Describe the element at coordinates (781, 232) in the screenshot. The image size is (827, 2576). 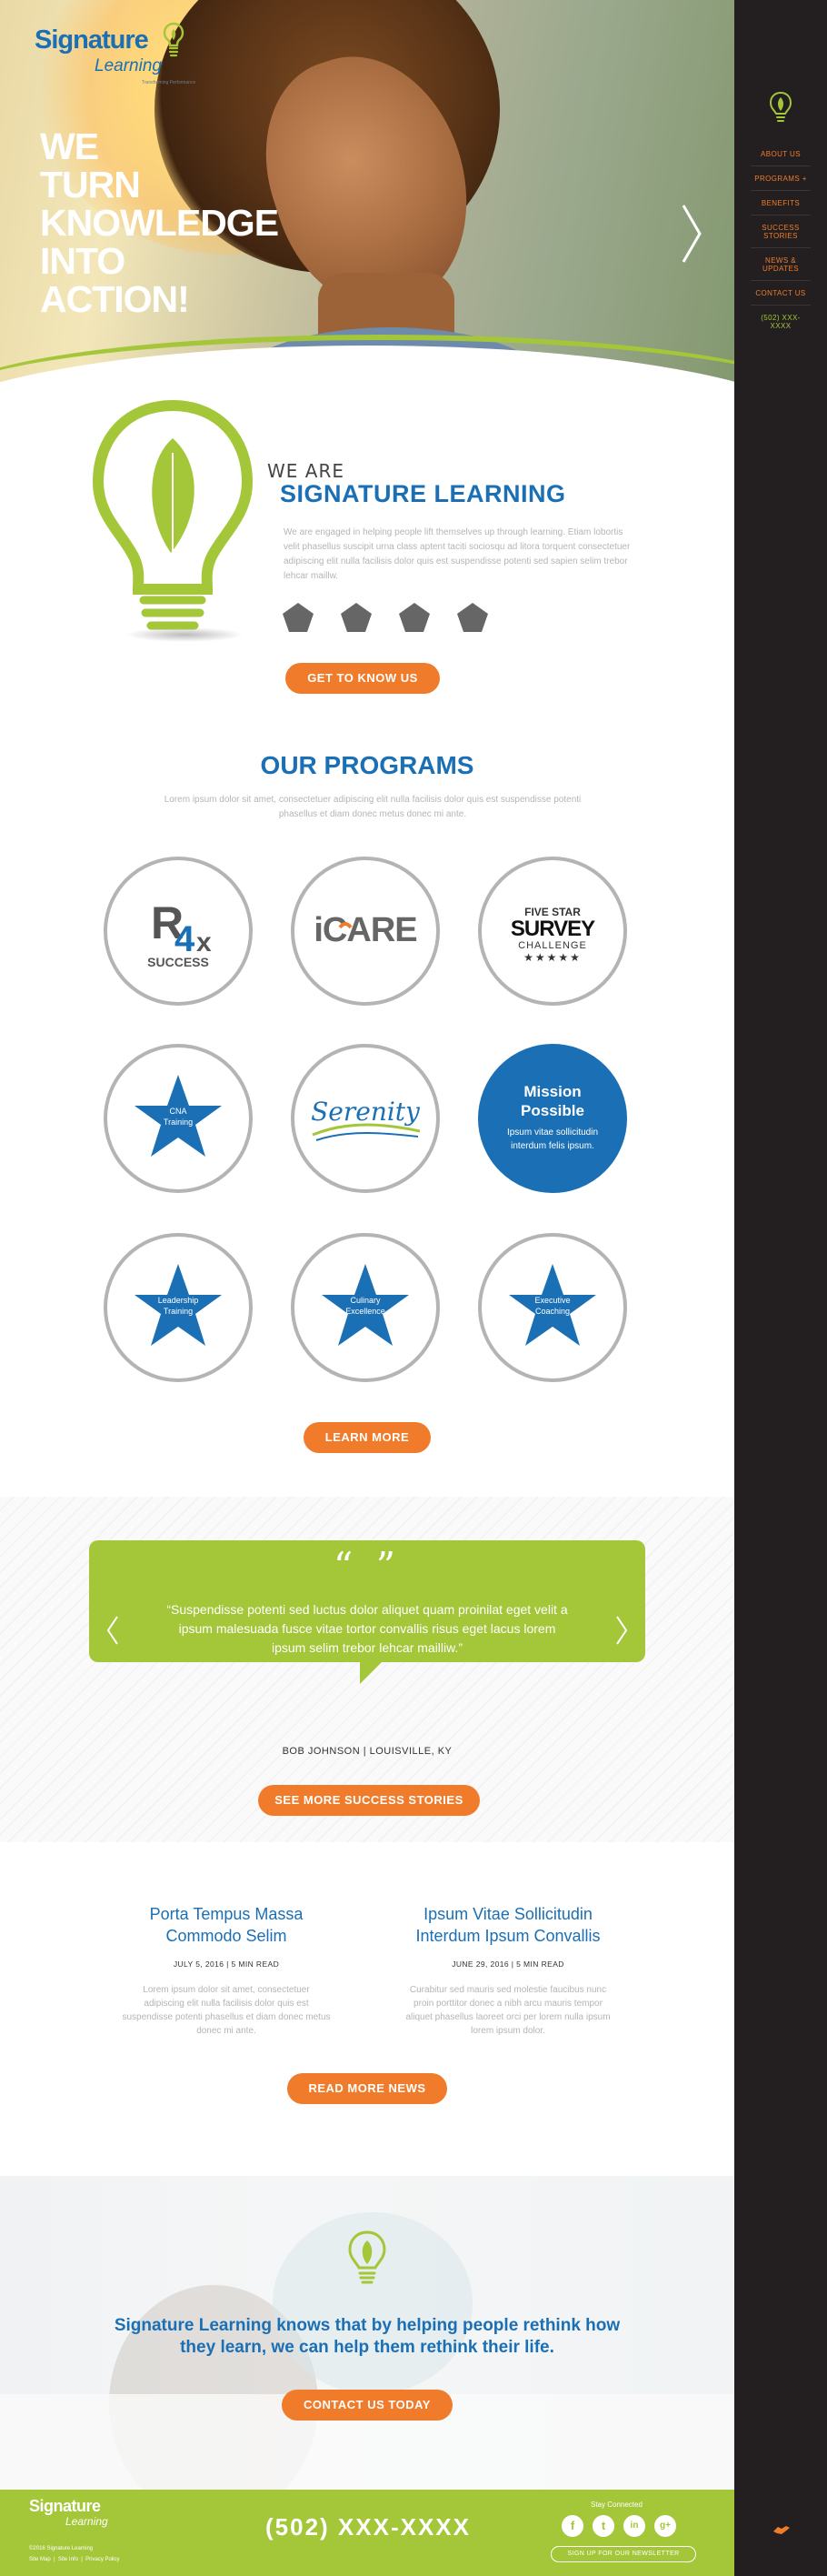
I see `sidebar-item-success-stories: SUCCESS STORIES` at that location.